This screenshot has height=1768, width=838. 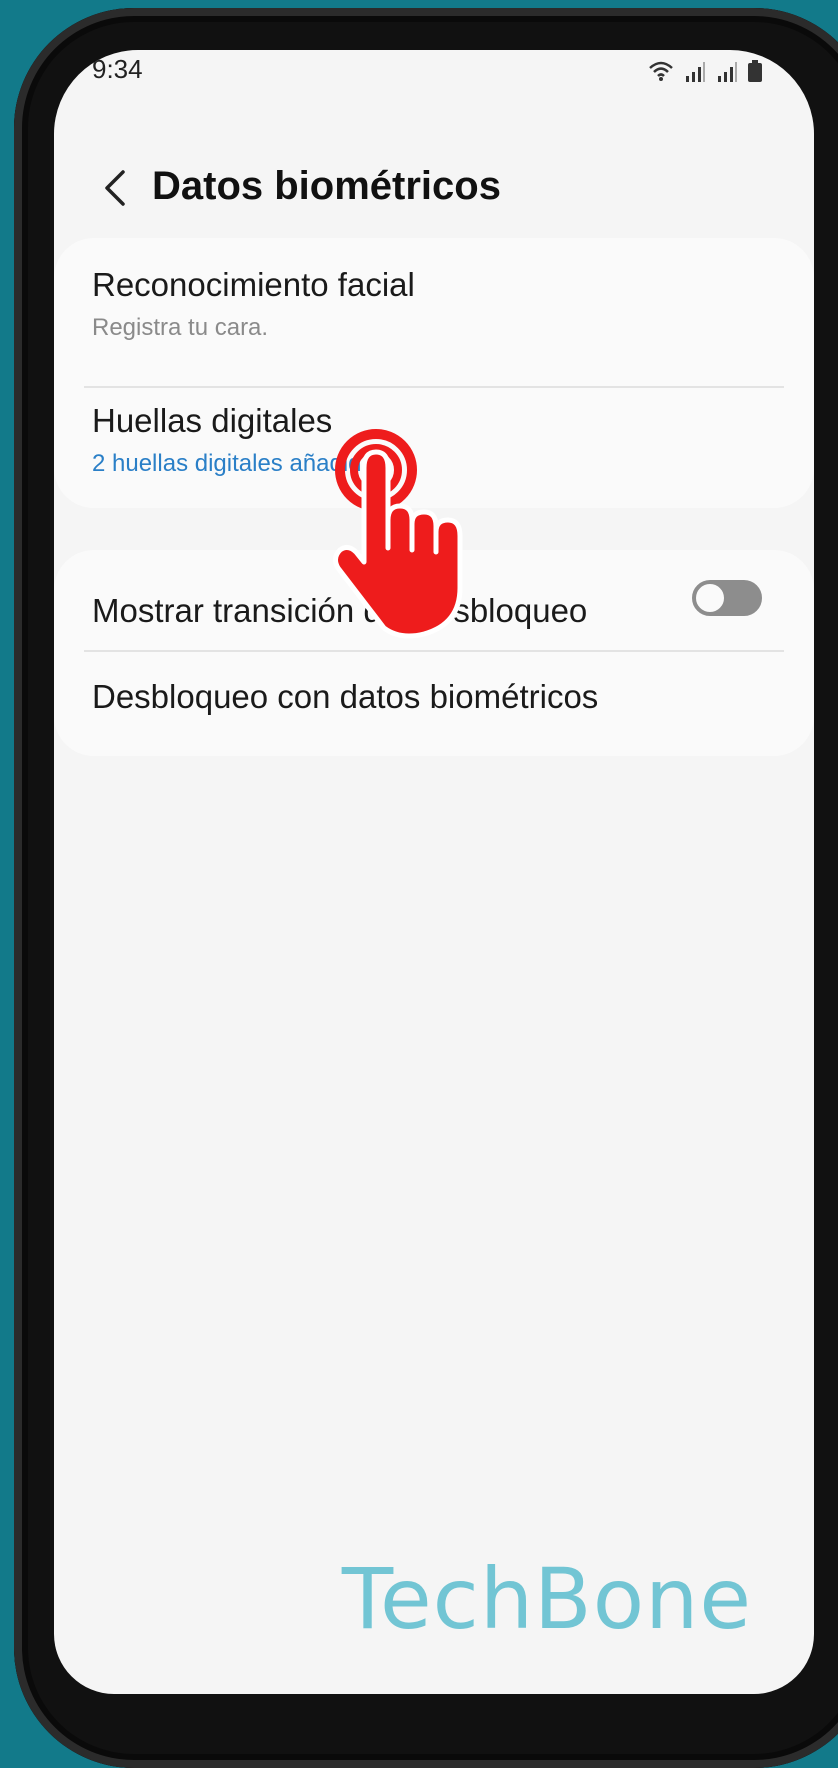 I want to click on face-recognition-title: Reconocimiento facial, so click(x=253, y=284).